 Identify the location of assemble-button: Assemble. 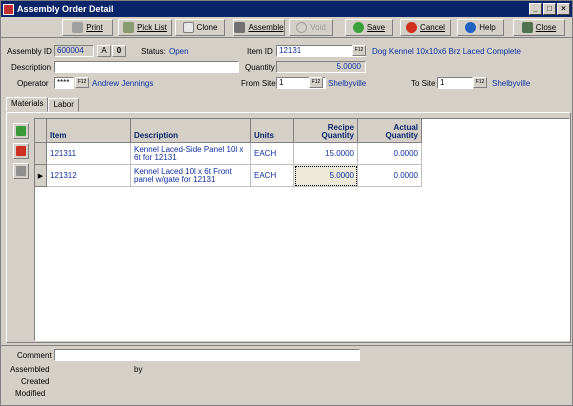
(259, 27).